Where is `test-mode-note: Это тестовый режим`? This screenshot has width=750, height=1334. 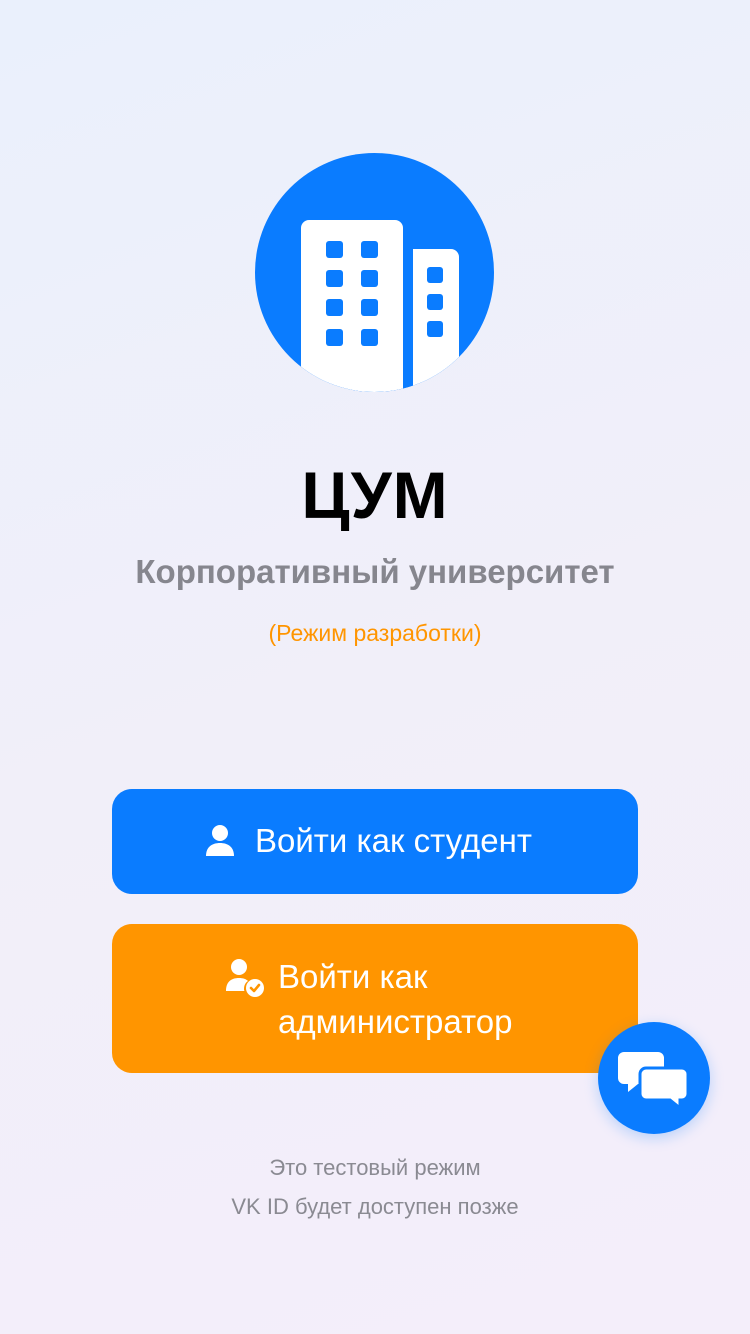
test-mode-note: Это тестовый режим is located at coordinates (375, 1167).